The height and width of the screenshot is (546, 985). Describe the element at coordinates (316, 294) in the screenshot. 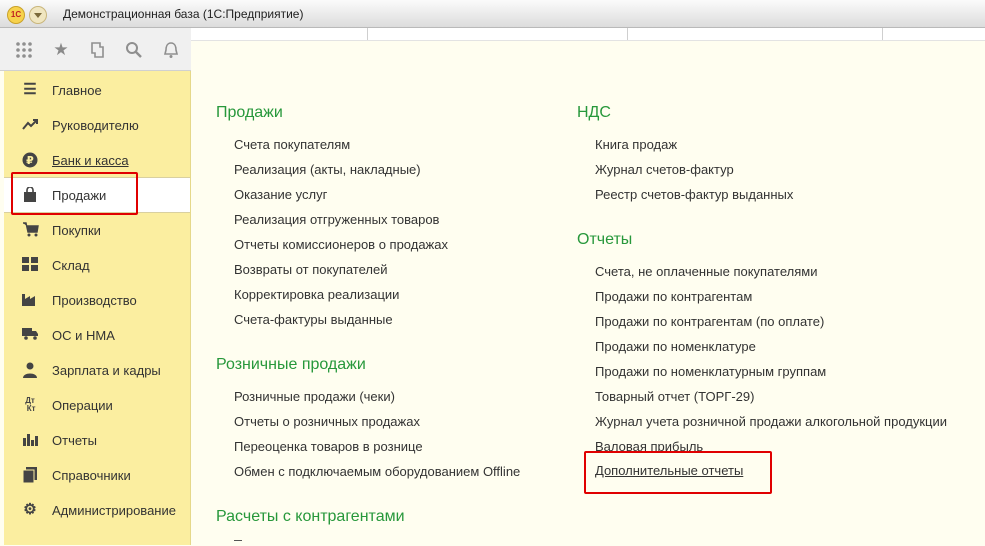

I see `link-sales-adjustment: Корректировка реализации` at that location.